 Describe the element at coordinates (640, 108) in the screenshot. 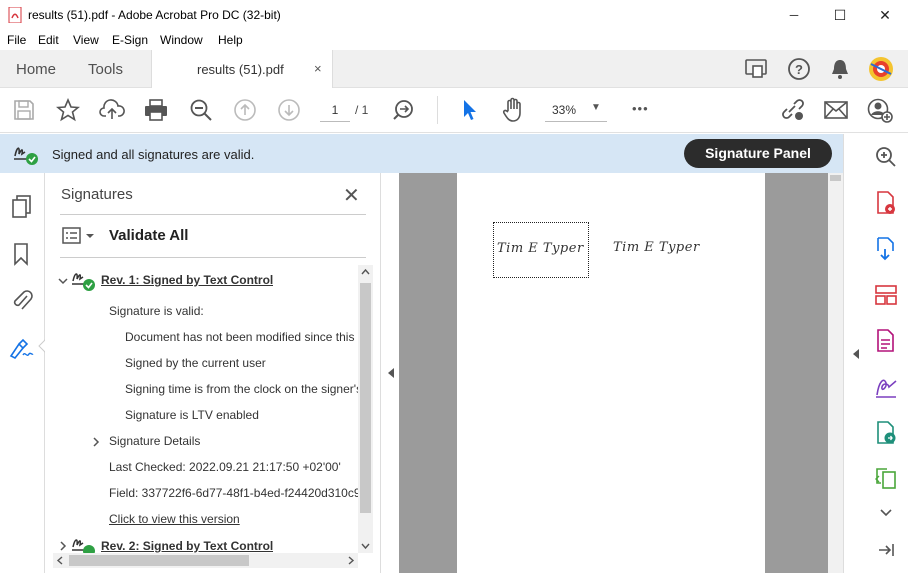

I see `more-tools-button: •••` at that location.